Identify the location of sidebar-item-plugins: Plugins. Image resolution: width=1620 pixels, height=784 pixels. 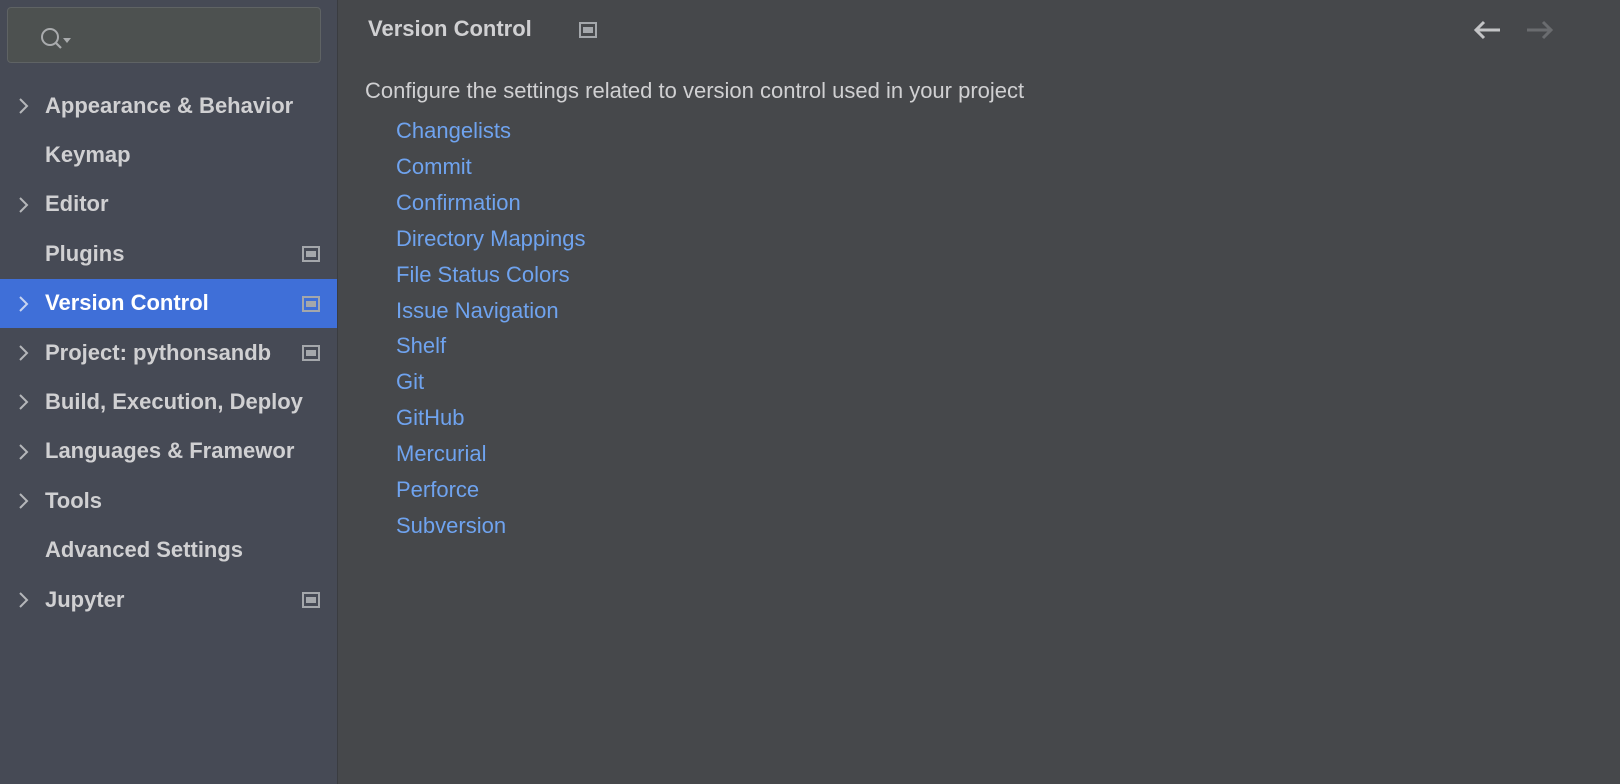
(168, 253).